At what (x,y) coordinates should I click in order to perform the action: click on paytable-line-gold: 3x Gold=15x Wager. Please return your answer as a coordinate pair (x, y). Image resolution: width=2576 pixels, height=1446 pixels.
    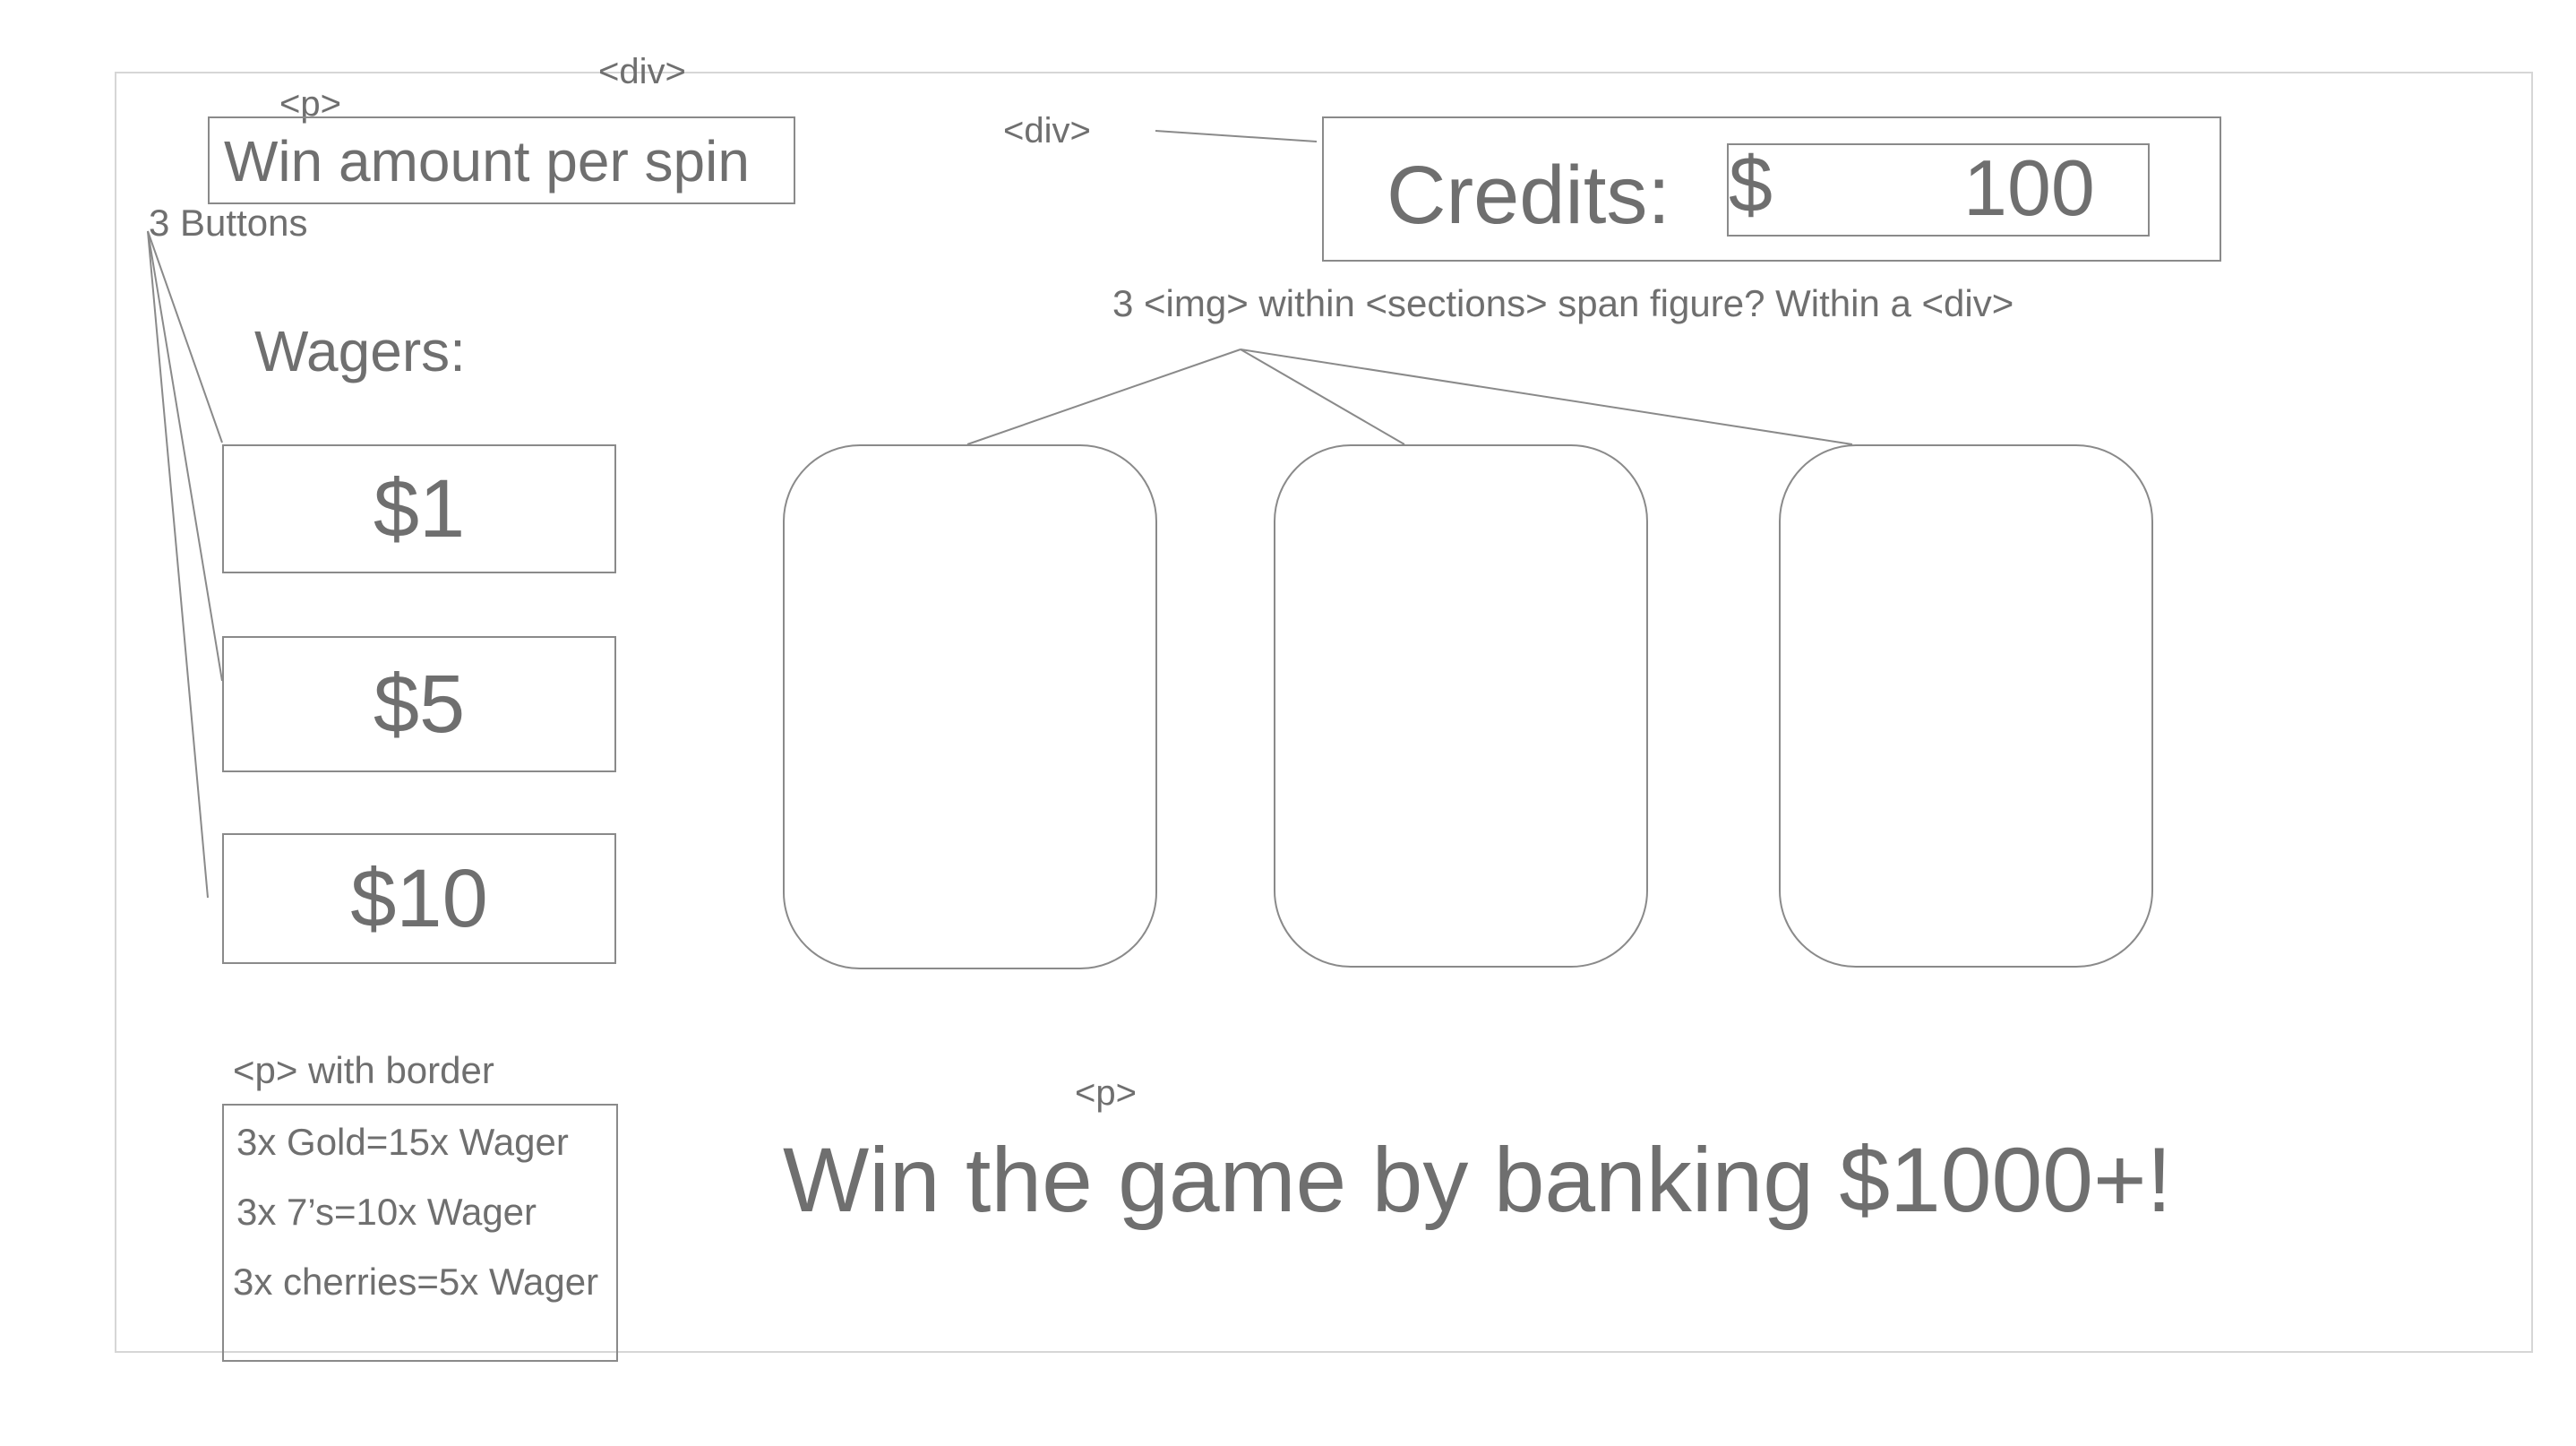
    Looking at the image, I should click on (402, 1142).